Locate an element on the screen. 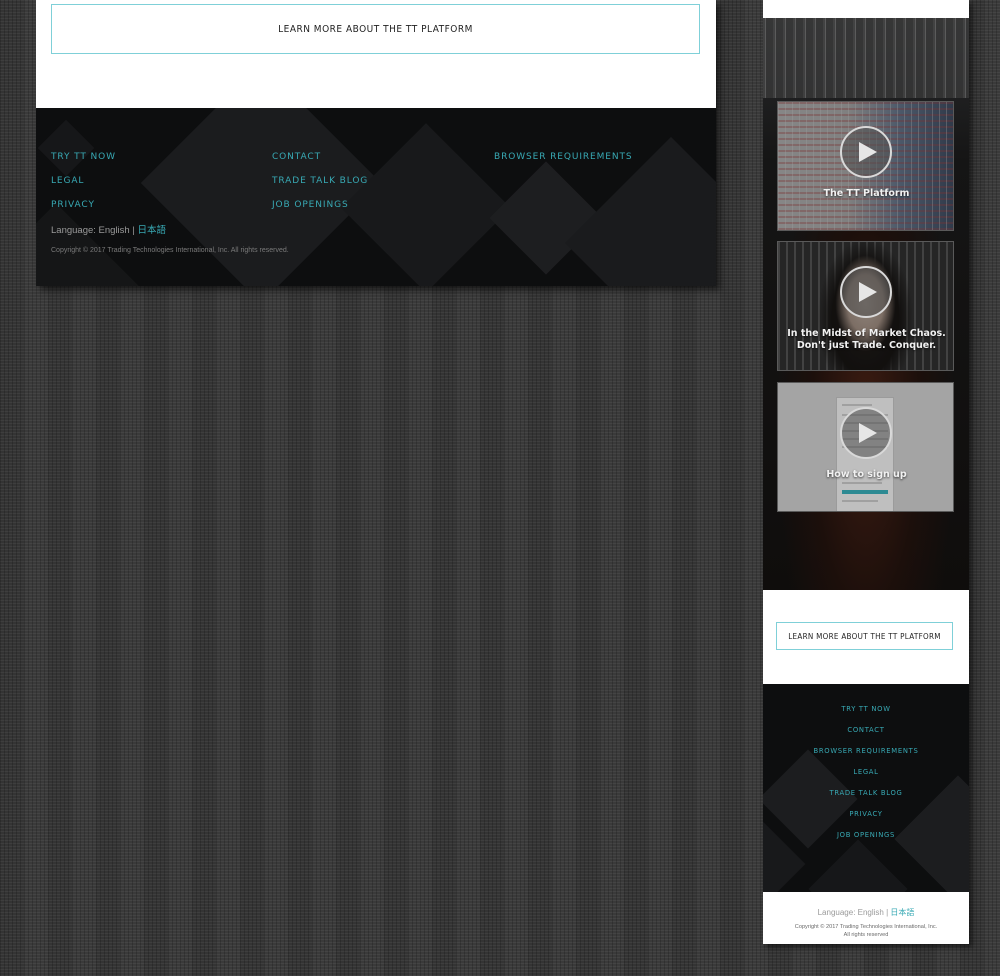  video-title-line2: Don't just Trade. Conquer. is located at coordinates (866, 345).